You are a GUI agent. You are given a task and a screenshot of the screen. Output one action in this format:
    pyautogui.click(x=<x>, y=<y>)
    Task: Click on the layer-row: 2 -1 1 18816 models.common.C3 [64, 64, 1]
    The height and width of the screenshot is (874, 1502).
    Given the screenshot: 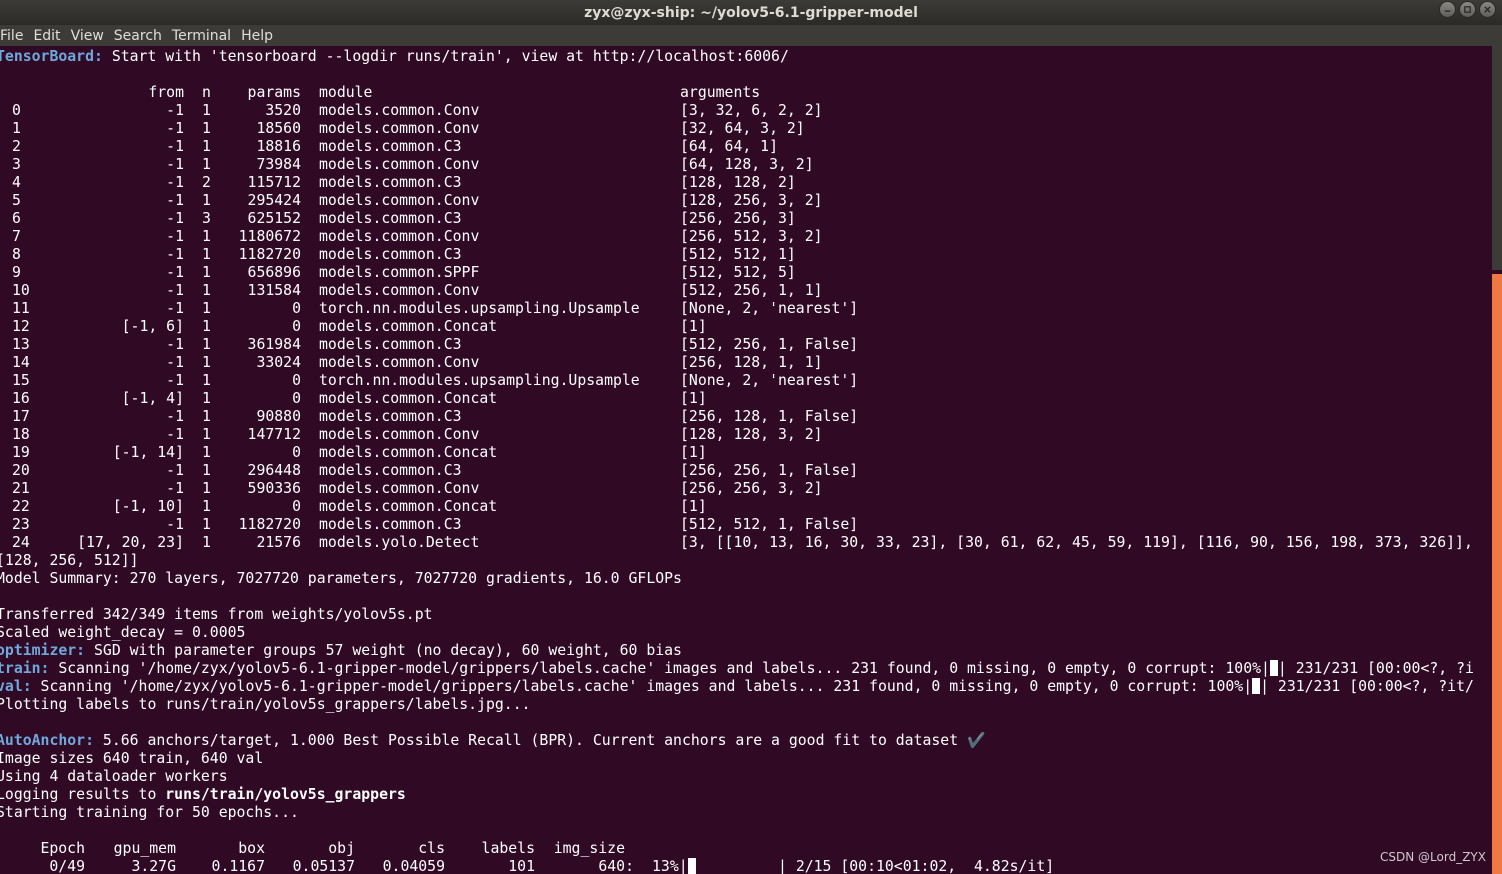 What is the action you would take?
    pyautogui.click(x=745, y=147)
    